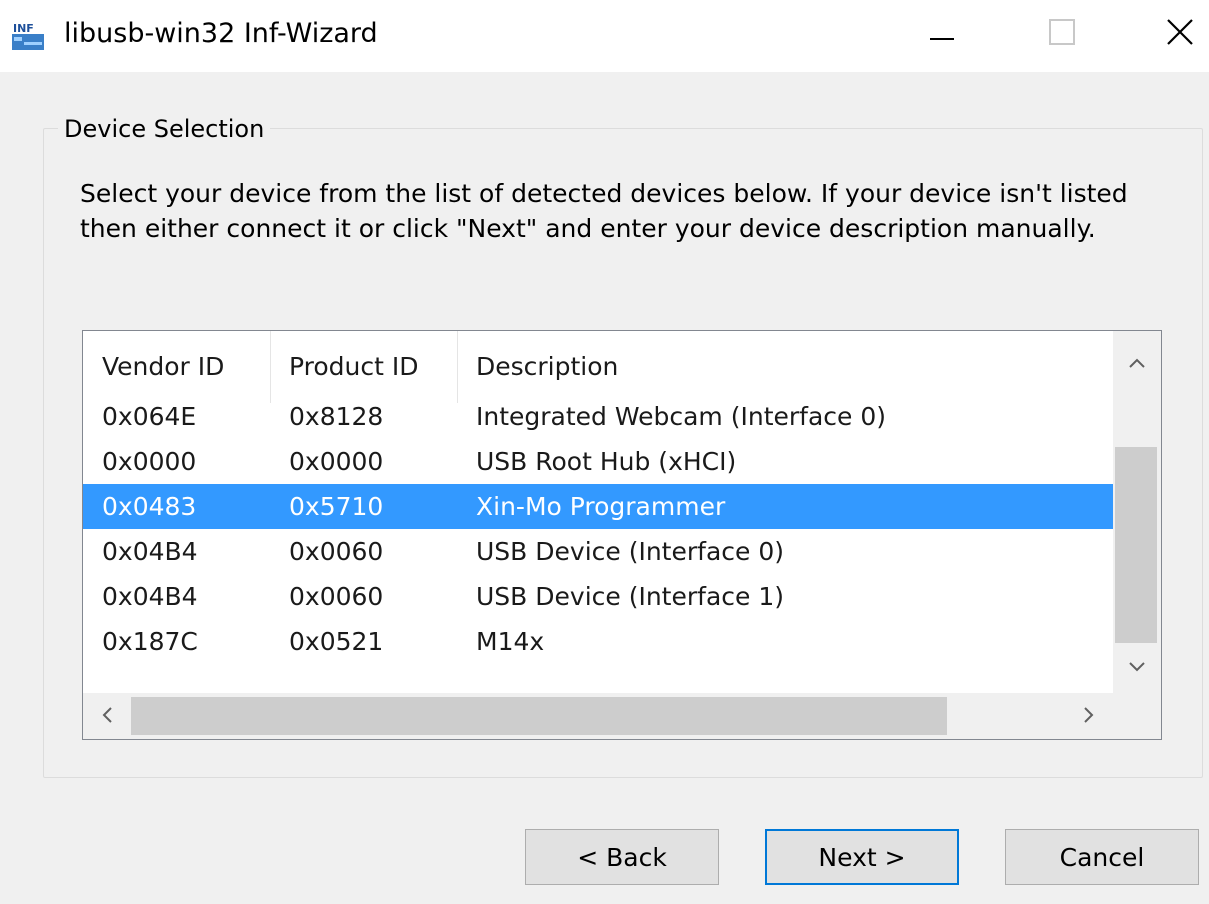  What do you see at coordinates (336, 641) in the screenshot?
I see `cell-product-id: 0x0521` at bounding box center [336, 641].